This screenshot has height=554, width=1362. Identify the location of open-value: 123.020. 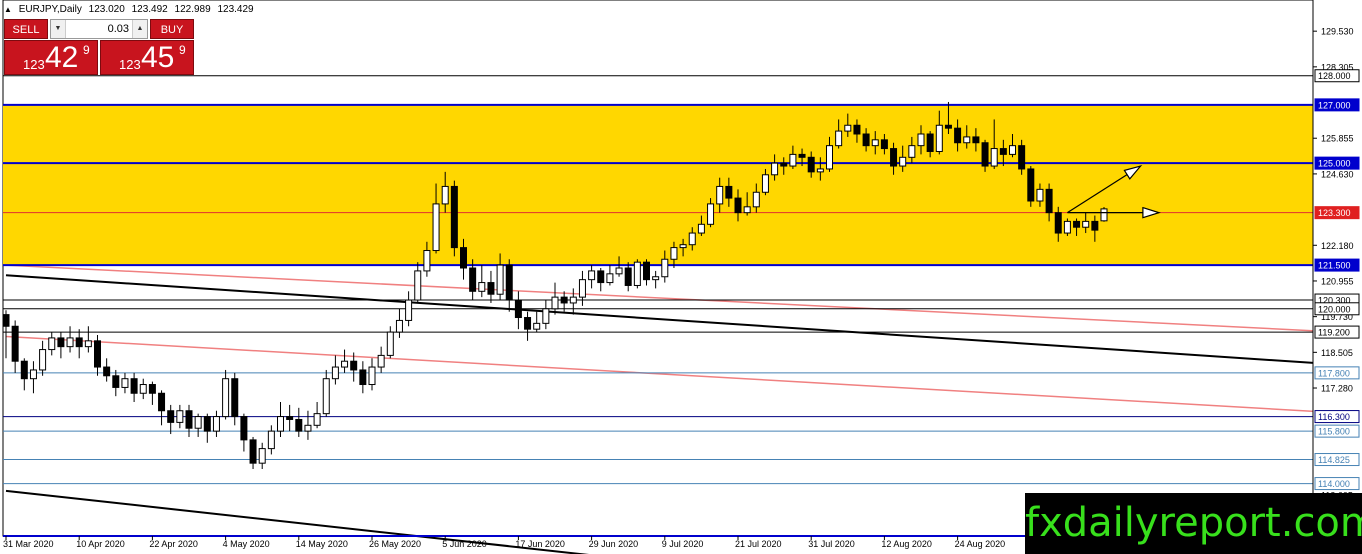
(106, 9).